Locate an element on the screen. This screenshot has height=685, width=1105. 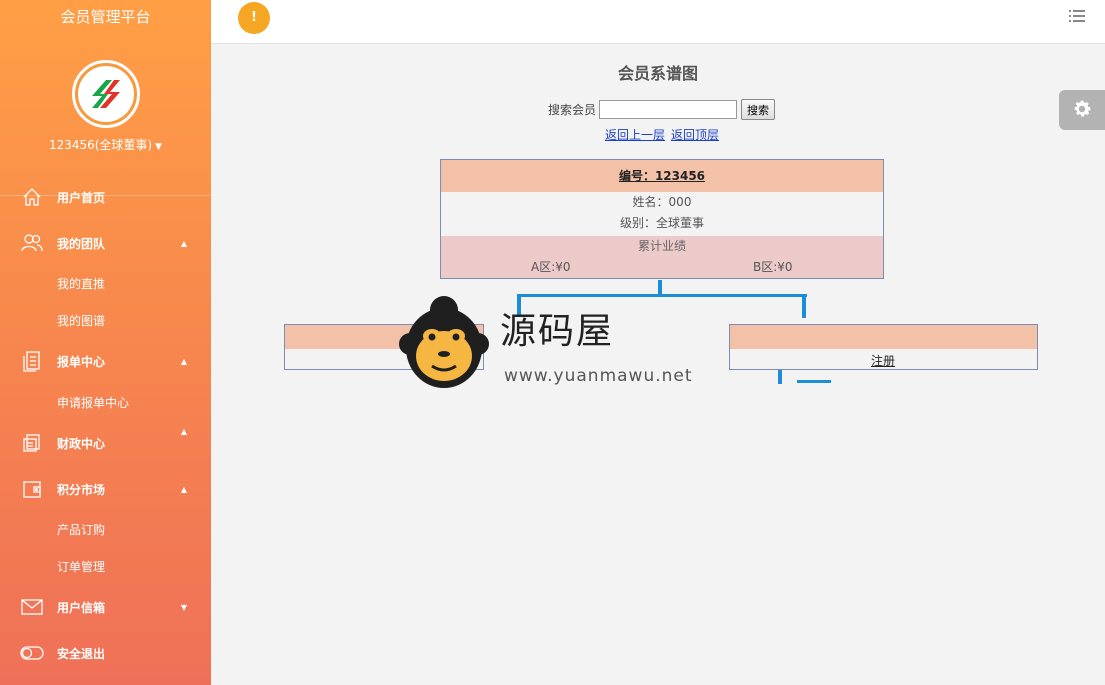
sidebar-item-label: 用户信箱 is located at coordinates (81, 607).